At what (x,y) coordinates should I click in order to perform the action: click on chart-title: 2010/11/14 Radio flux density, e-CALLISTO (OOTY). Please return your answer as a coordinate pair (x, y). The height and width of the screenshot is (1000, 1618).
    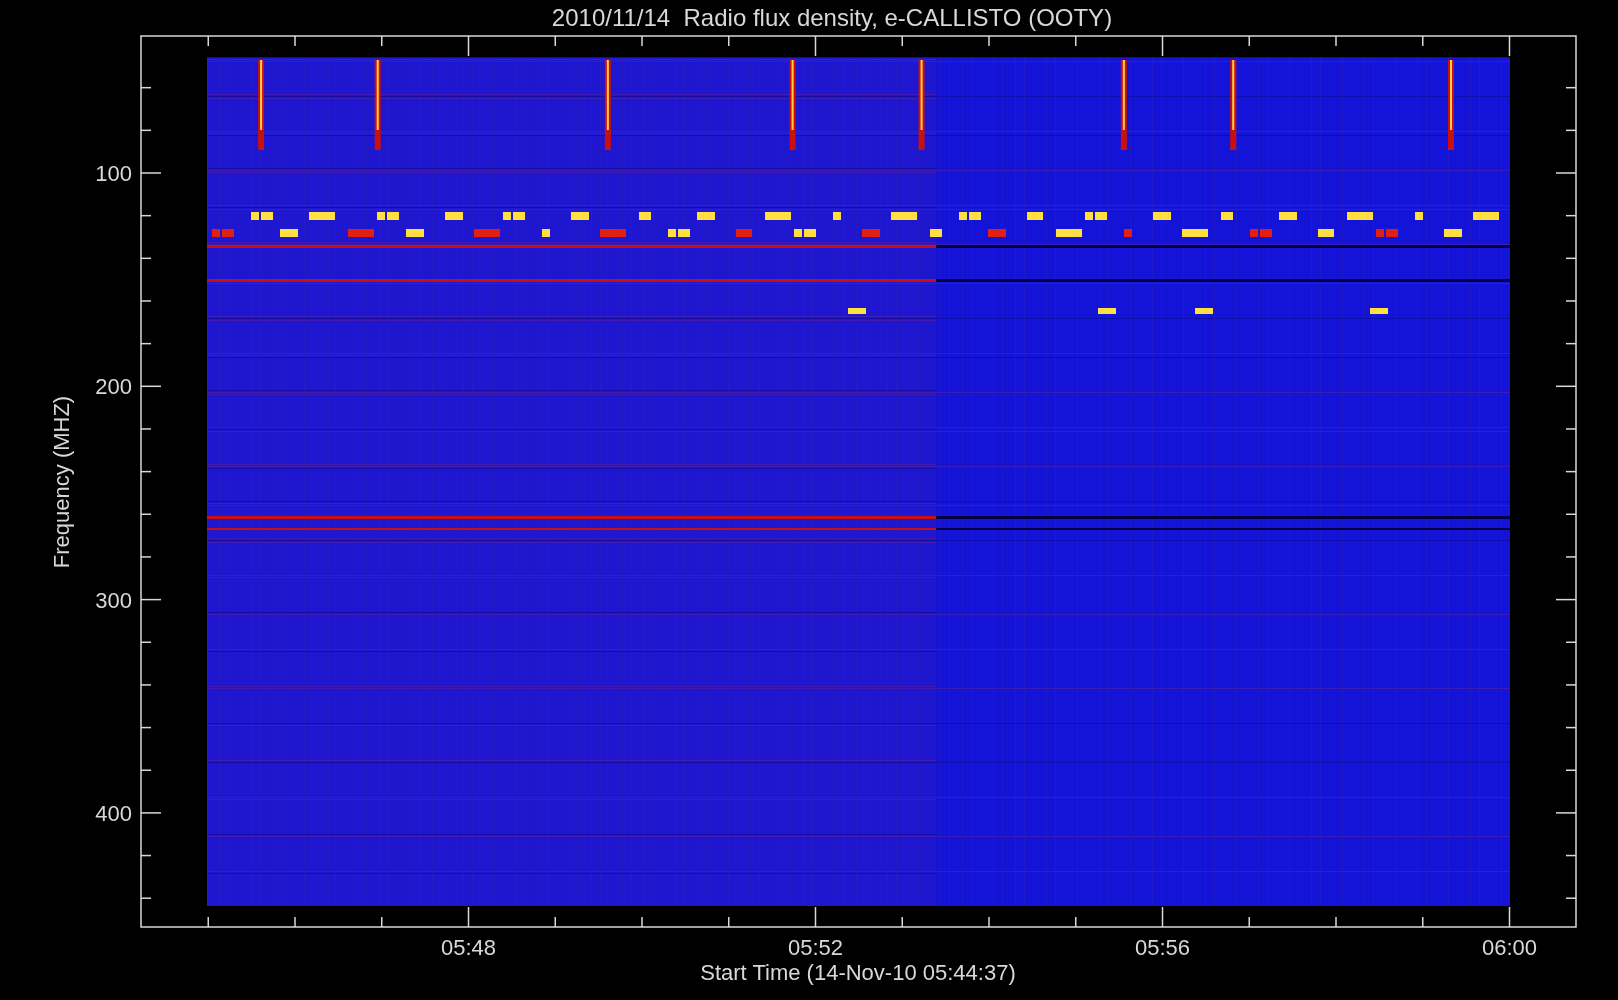
    Looking at the image, I should click on (832, 17).